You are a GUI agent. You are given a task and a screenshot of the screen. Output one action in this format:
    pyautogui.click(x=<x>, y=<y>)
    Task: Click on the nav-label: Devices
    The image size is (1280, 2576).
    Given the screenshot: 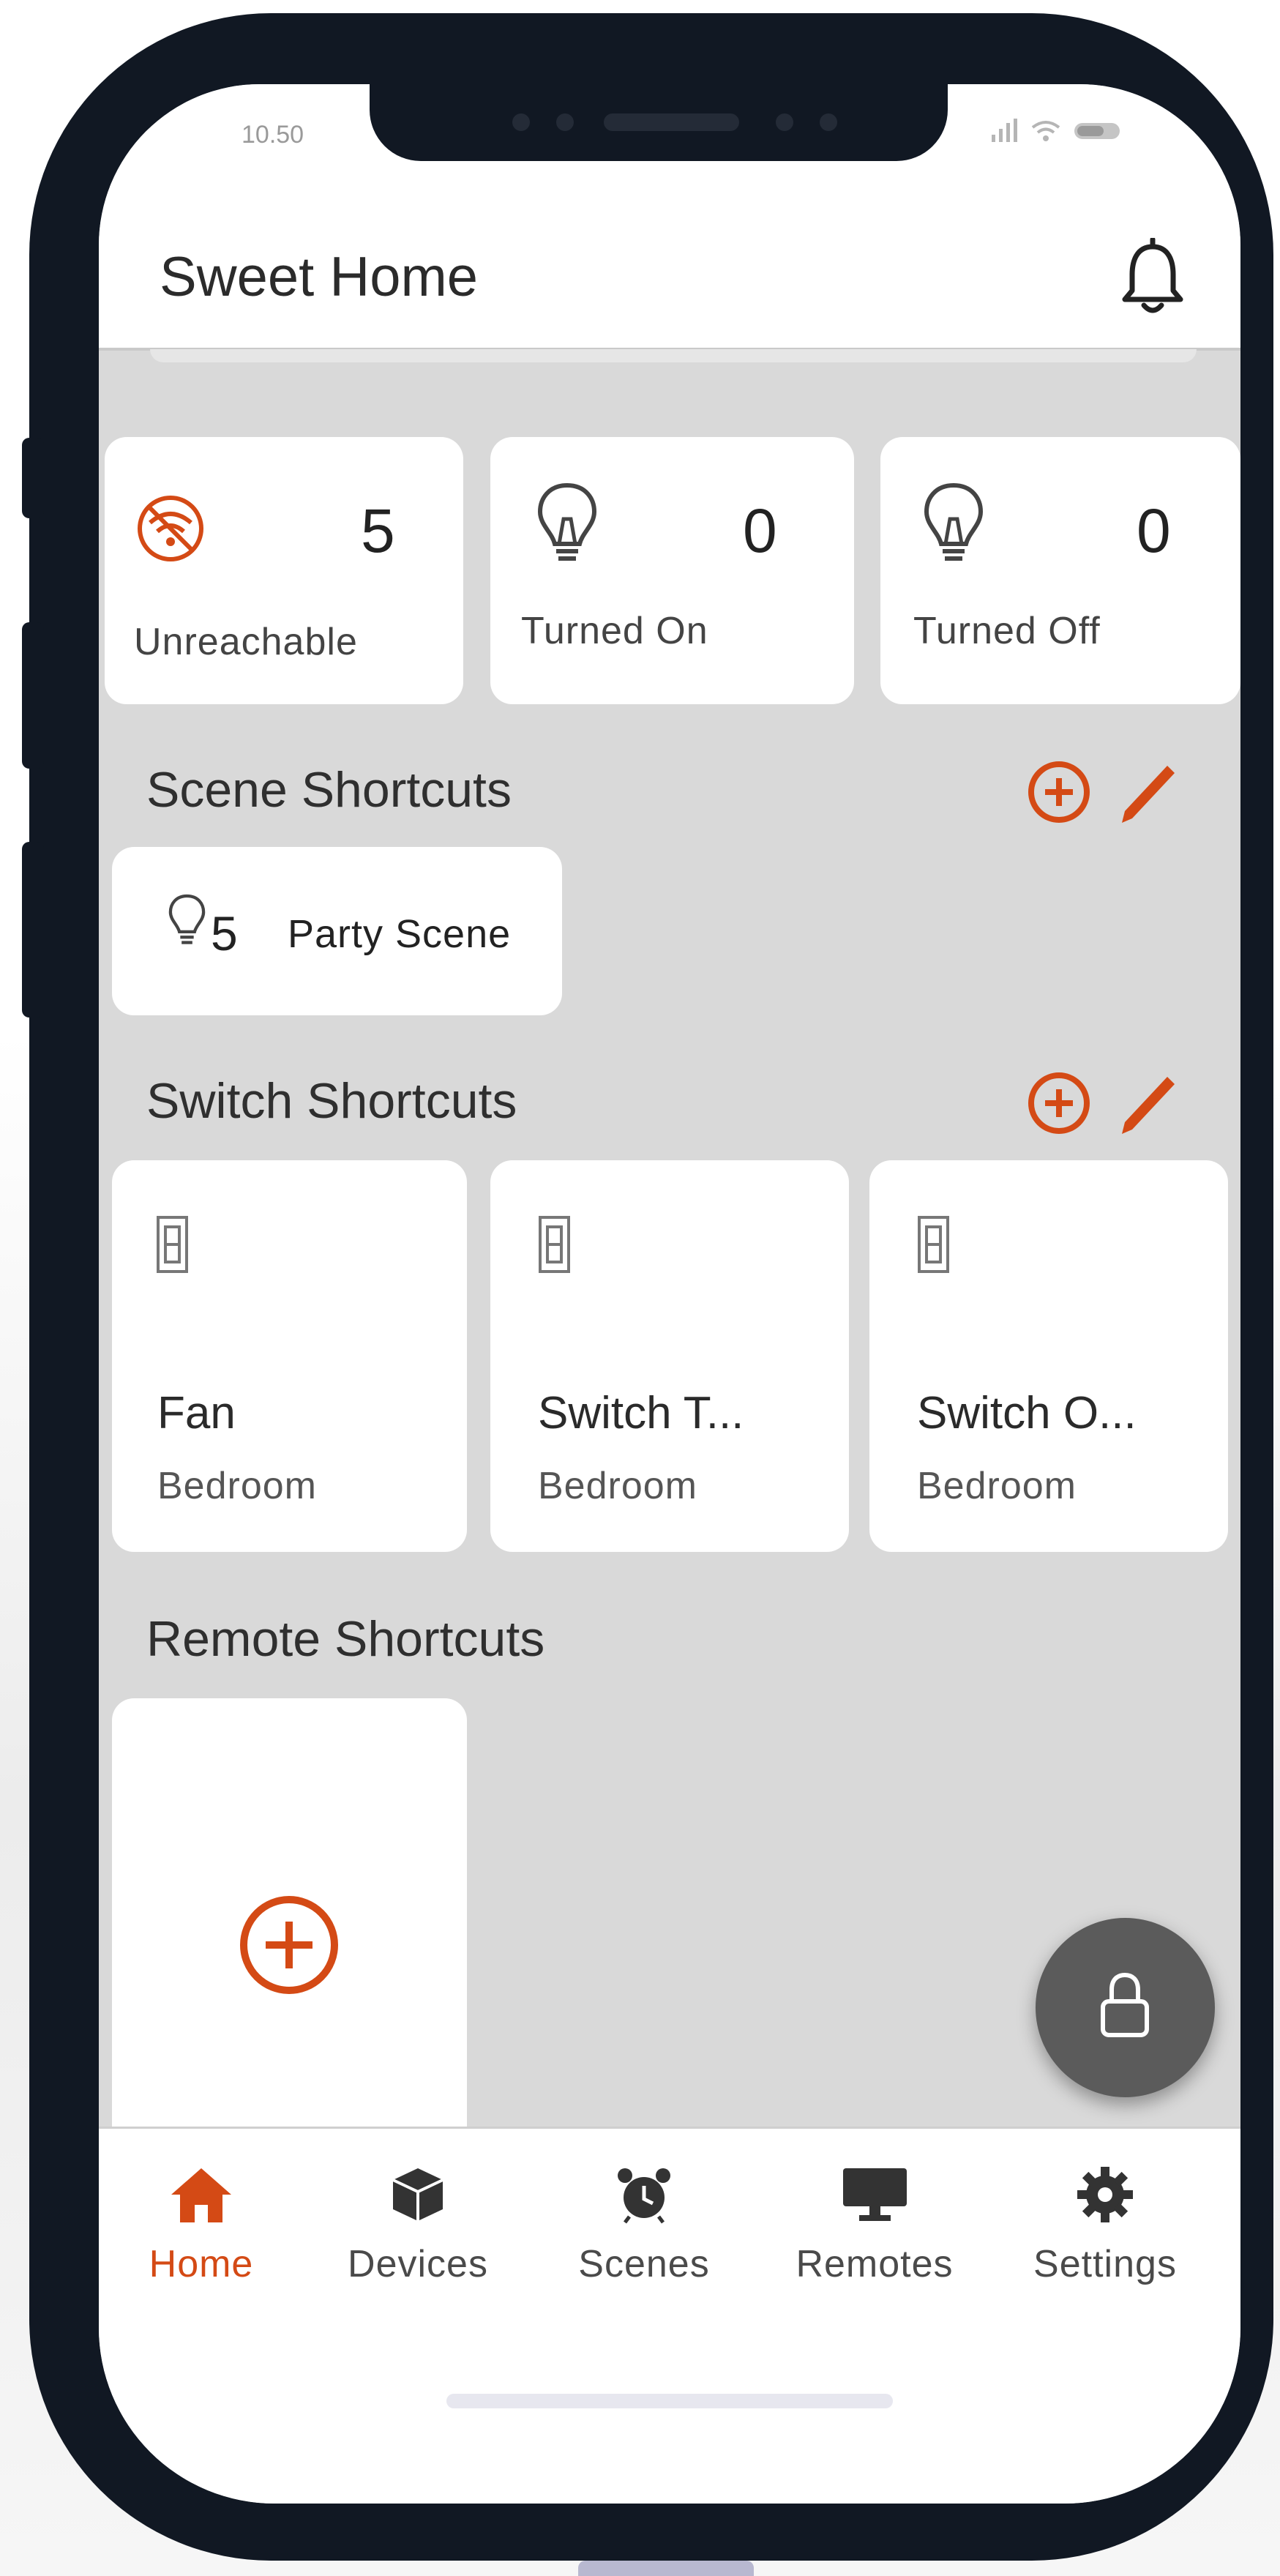 What is the action you would take?
    pyautogui.click(x=418, y=2264)
    